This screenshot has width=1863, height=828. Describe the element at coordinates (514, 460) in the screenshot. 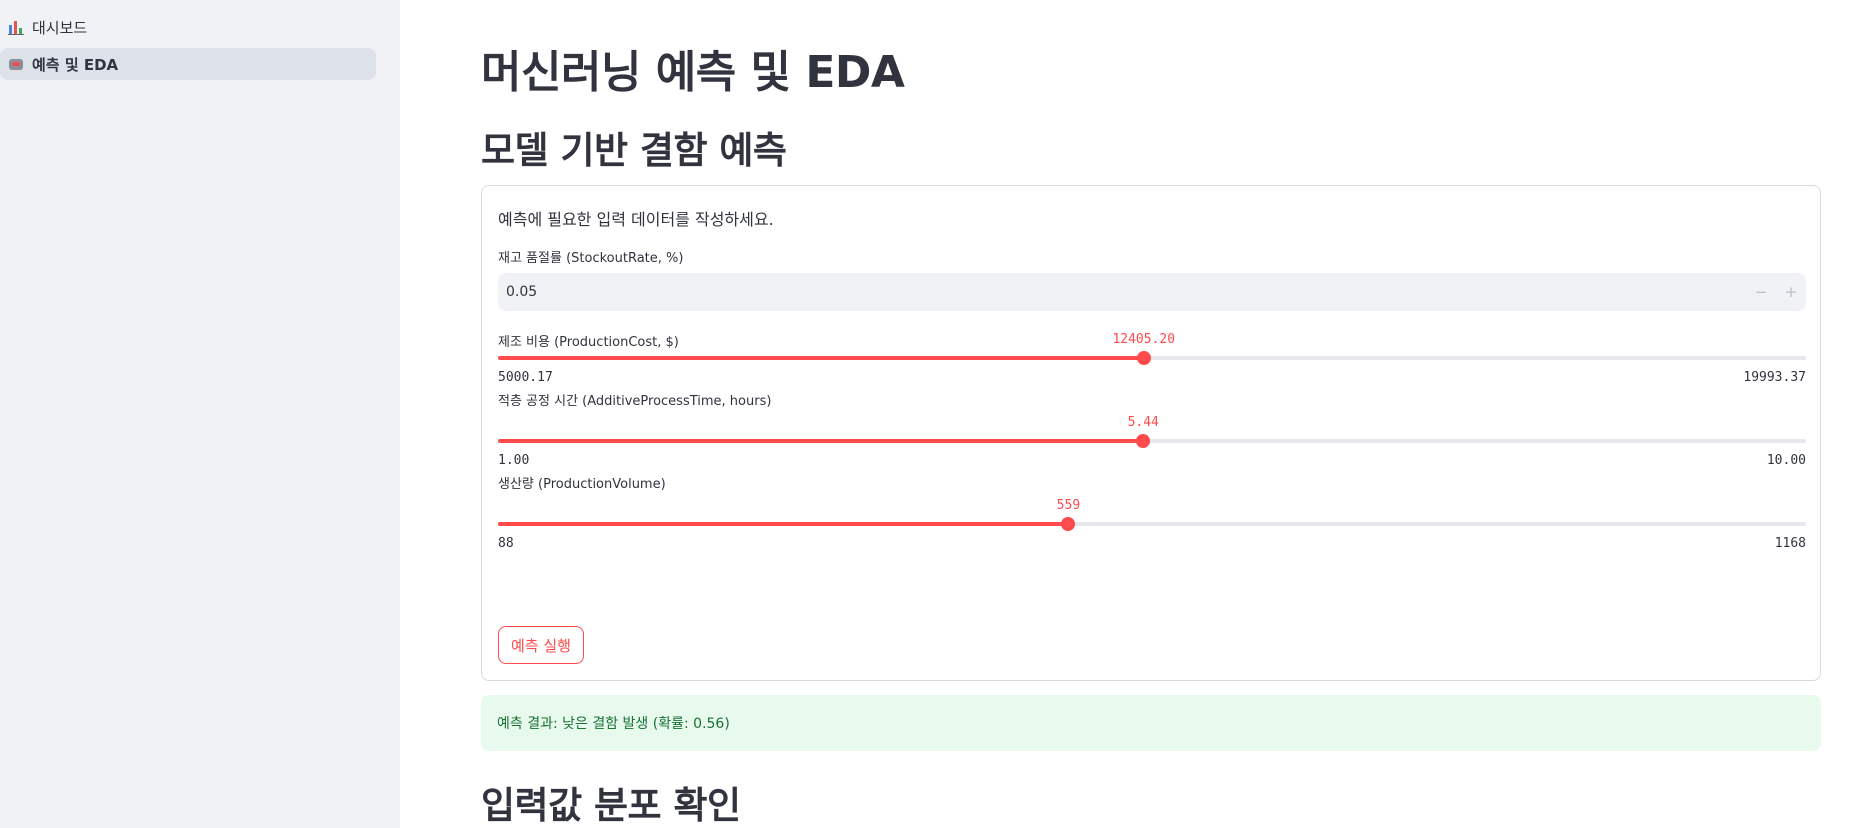

I see `slider-min-label: 1.00` at that location.